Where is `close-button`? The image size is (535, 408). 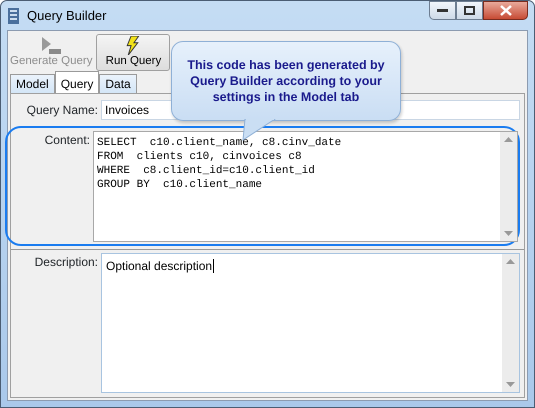 close-button is located at coordinates (505, 10).